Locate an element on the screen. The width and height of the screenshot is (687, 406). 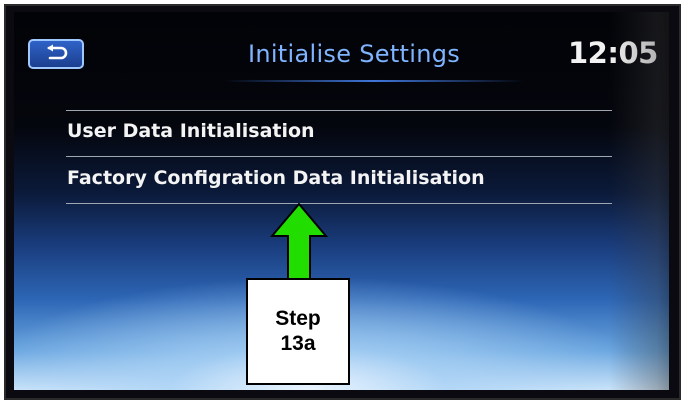
step-callout: Step 13a is located at coordinates (298, 331).